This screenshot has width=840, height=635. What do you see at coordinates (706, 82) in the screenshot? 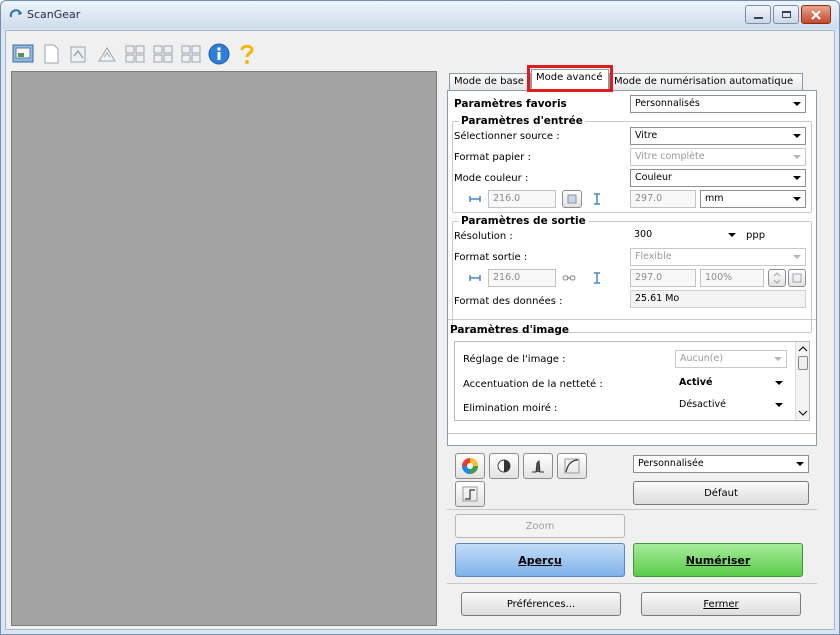
I see `tab-auto-scan-mode: Mode de numérisation automatique` at bounding box center [706, 82].